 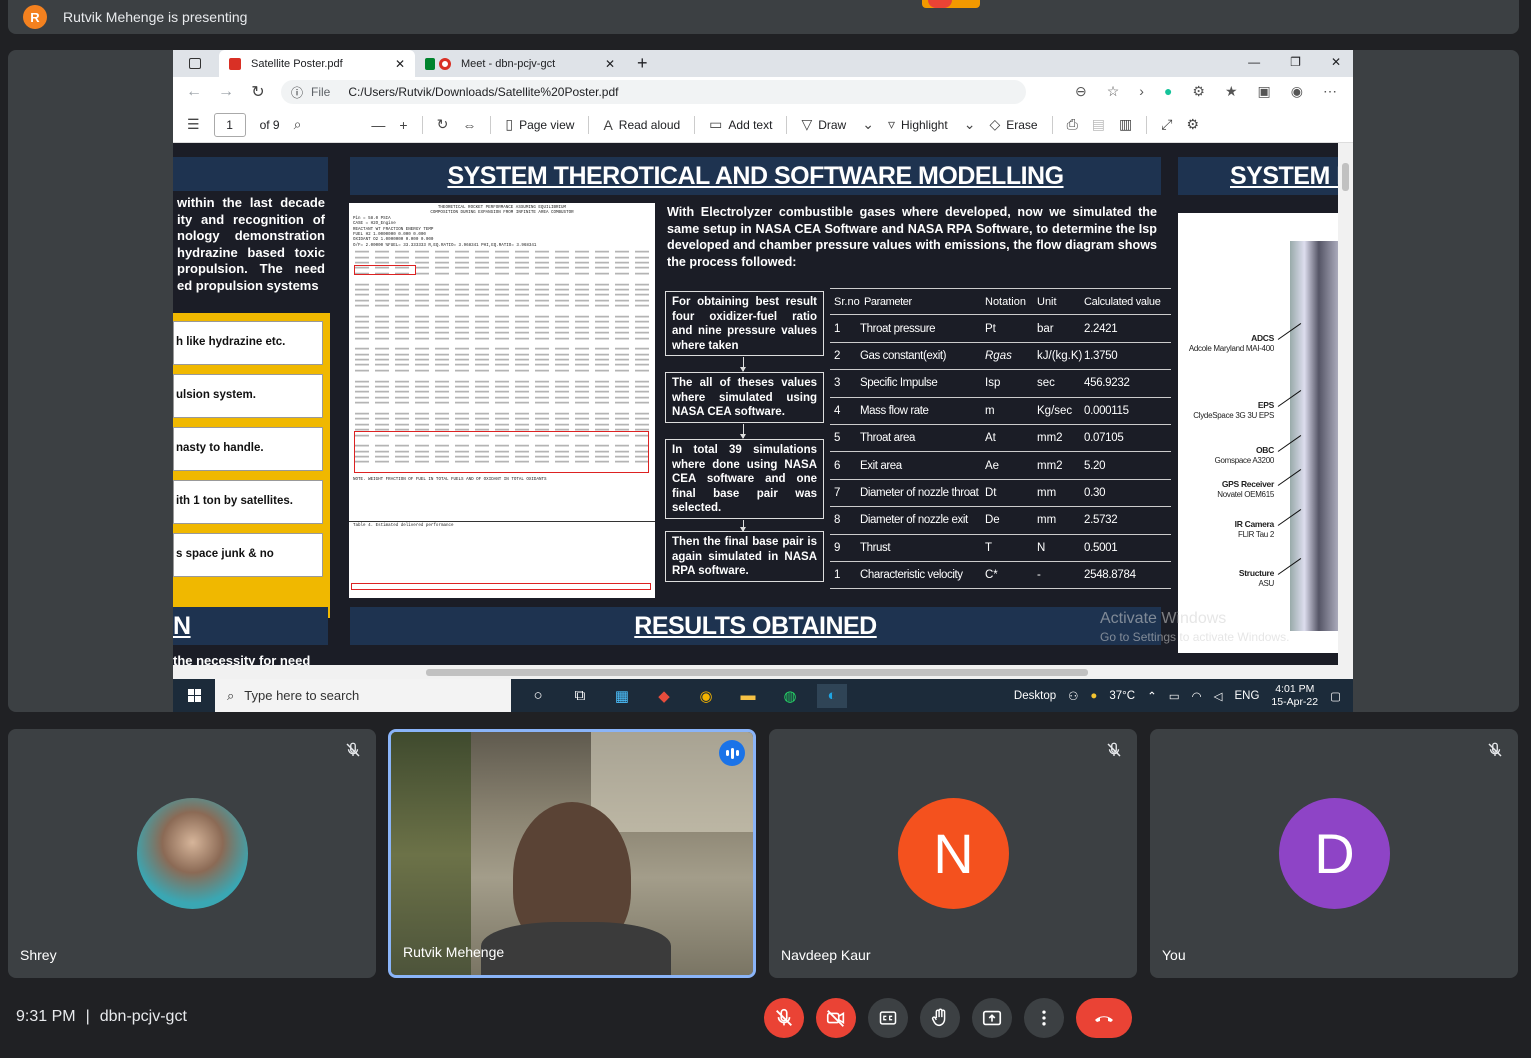 I want to click on participant-tile-you: D You, so click(x=1334, y=853).